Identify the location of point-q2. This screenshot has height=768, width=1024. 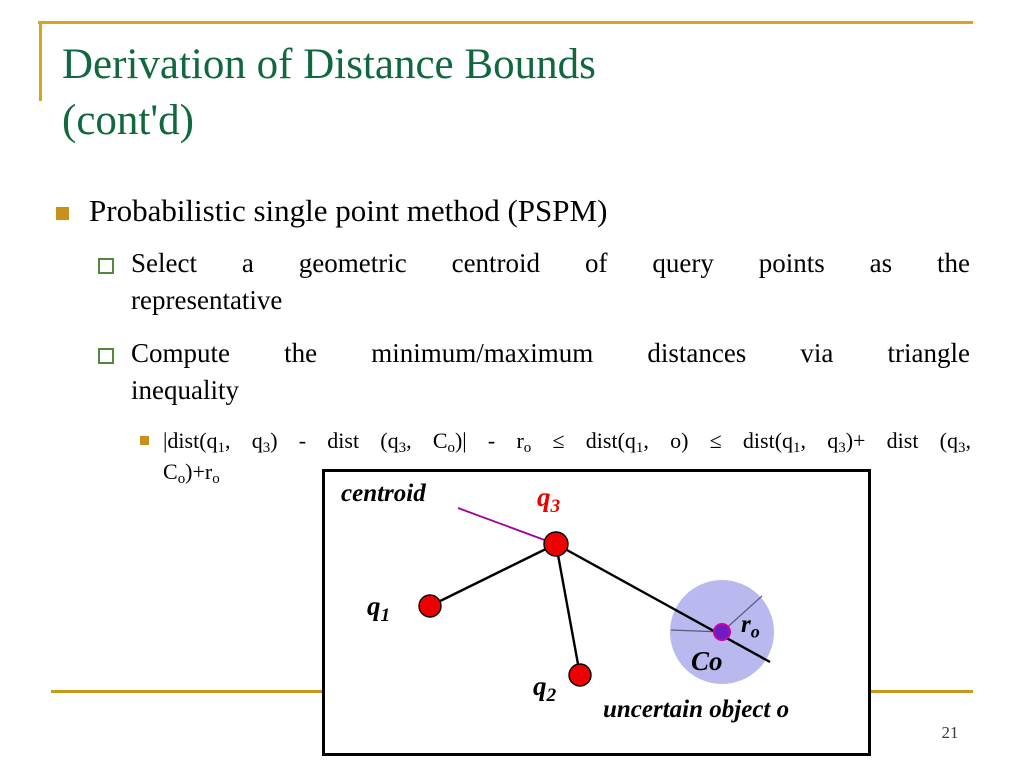
(580, 675).